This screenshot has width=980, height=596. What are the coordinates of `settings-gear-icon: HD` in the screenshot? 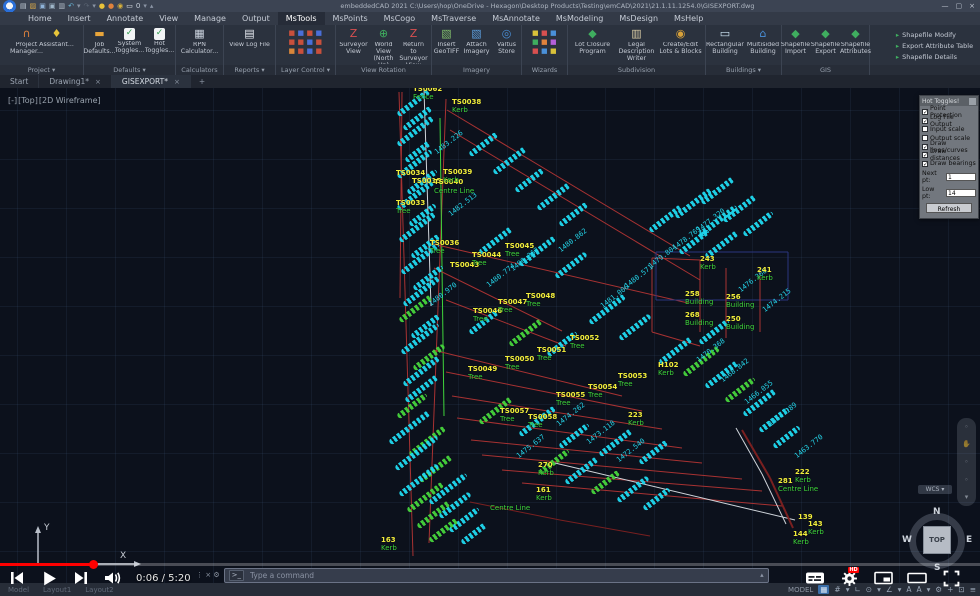 It's located at (849, 578).